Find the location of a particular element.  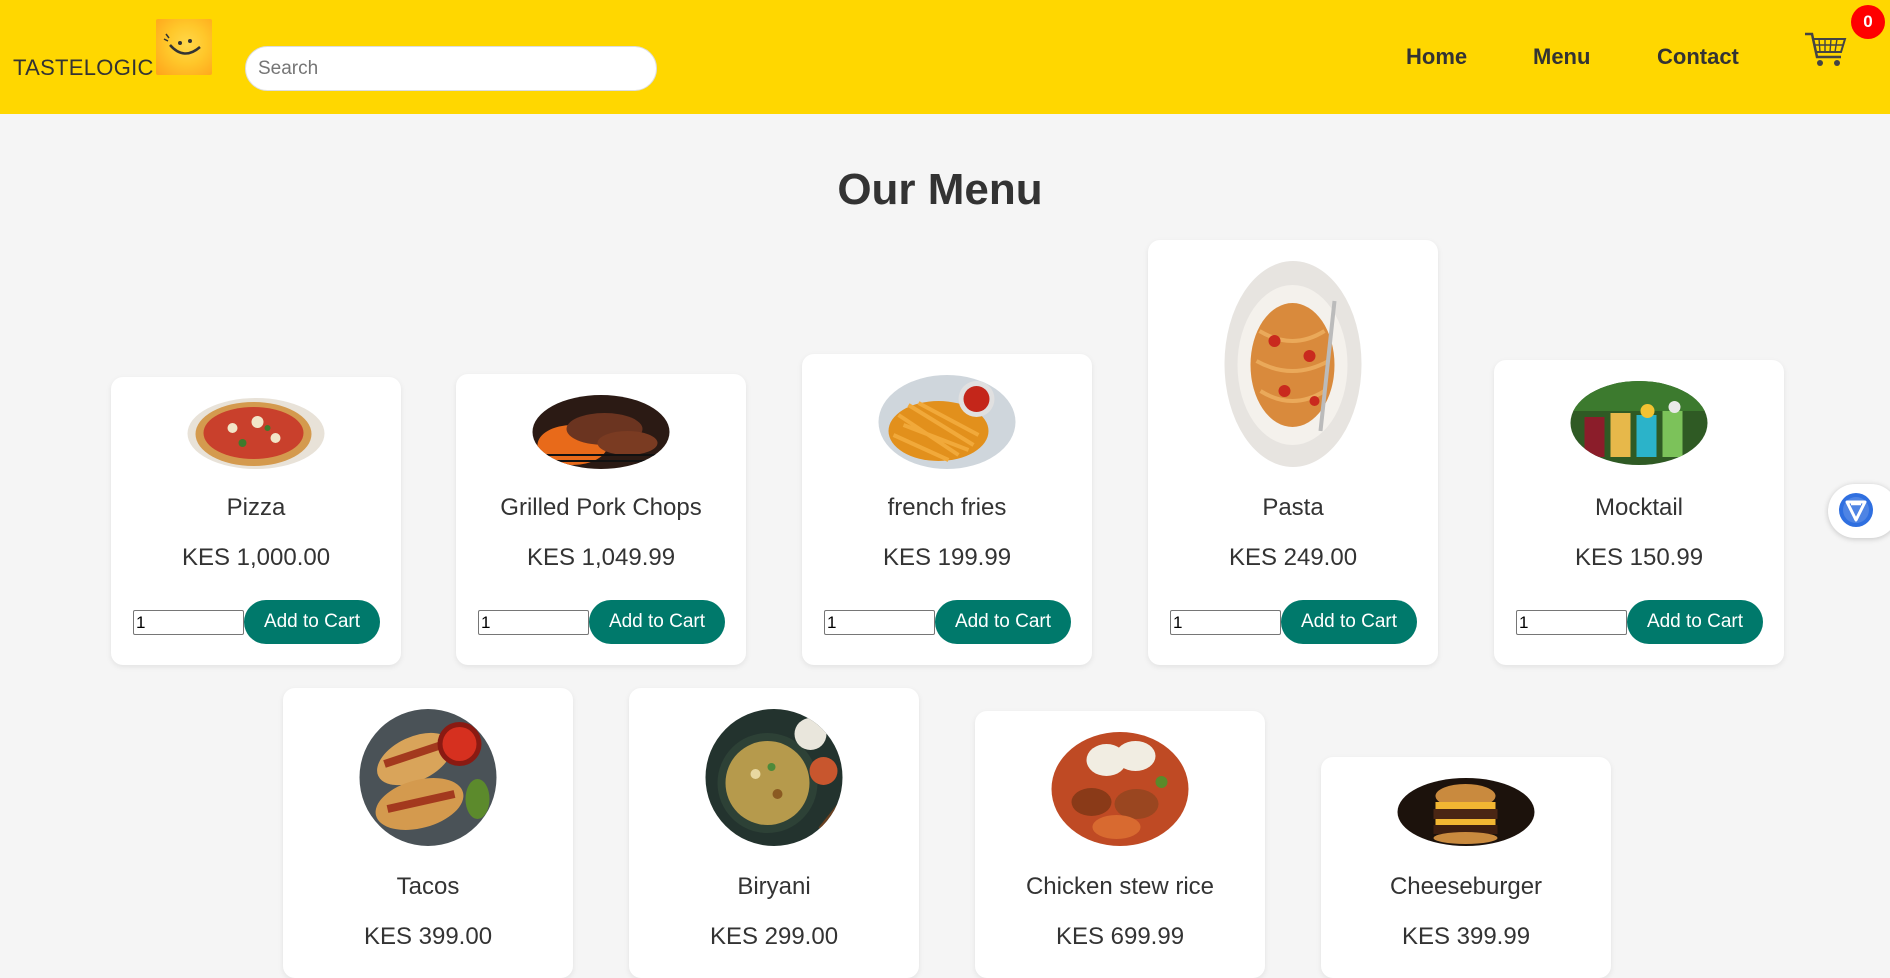

item-name: Cheeseburger is located at coordinates (1466, 886).